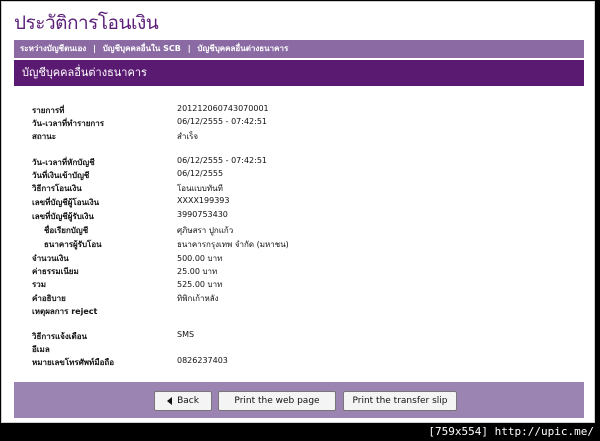 This screenshot has width=600, height=441. I want to click on detail-label: เลขที่บัญชีผู้รับเงิน, so click(63, 216).